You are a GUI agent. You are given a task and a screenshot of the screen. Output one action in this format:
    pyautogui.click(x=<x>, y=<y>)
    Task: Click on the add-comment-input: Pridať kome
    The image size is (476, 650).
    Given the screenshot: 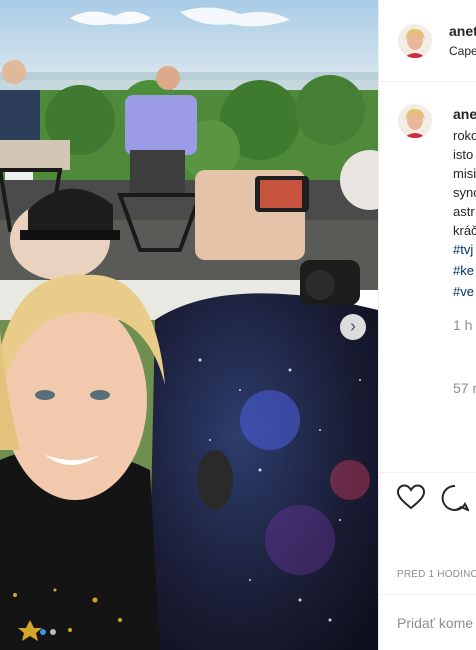 What is the action you would take?
    pyautogui.click(x=427, y=622)
    